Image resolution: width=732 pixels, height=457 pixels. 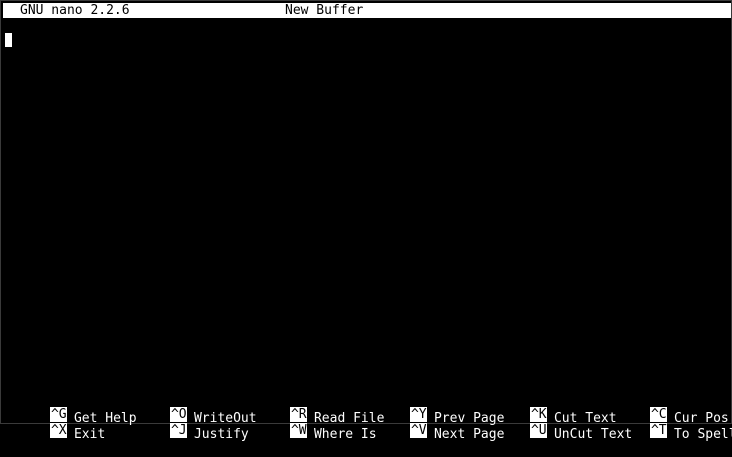 What do you see at coordinates (58, 430) in the screenshot?
I see `shortcut-key: ^X` at bounding box center [58, 430].